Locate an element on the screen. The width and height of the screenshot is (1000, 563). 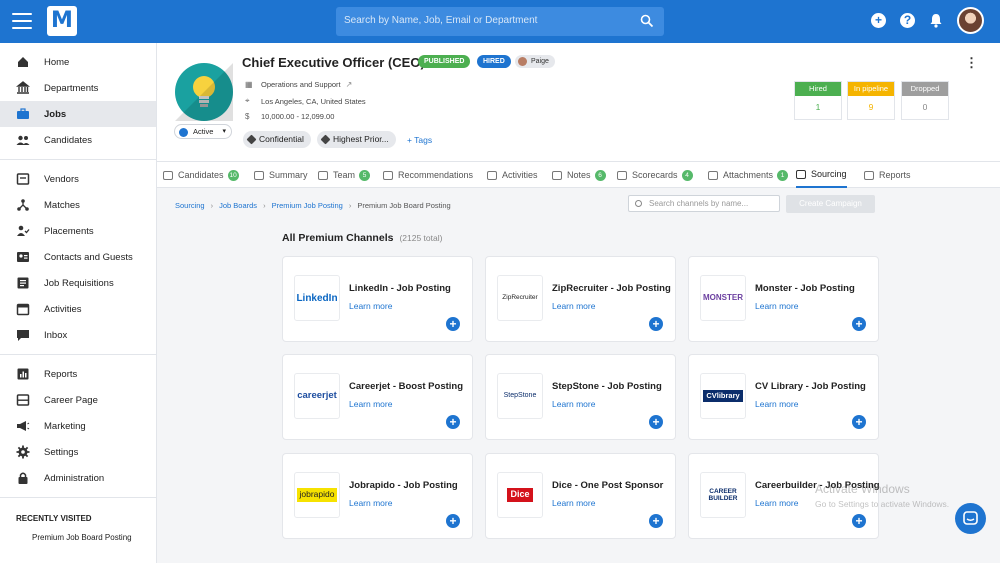
sidebar-item-settings: Settings is located at coordinates (78, 452).